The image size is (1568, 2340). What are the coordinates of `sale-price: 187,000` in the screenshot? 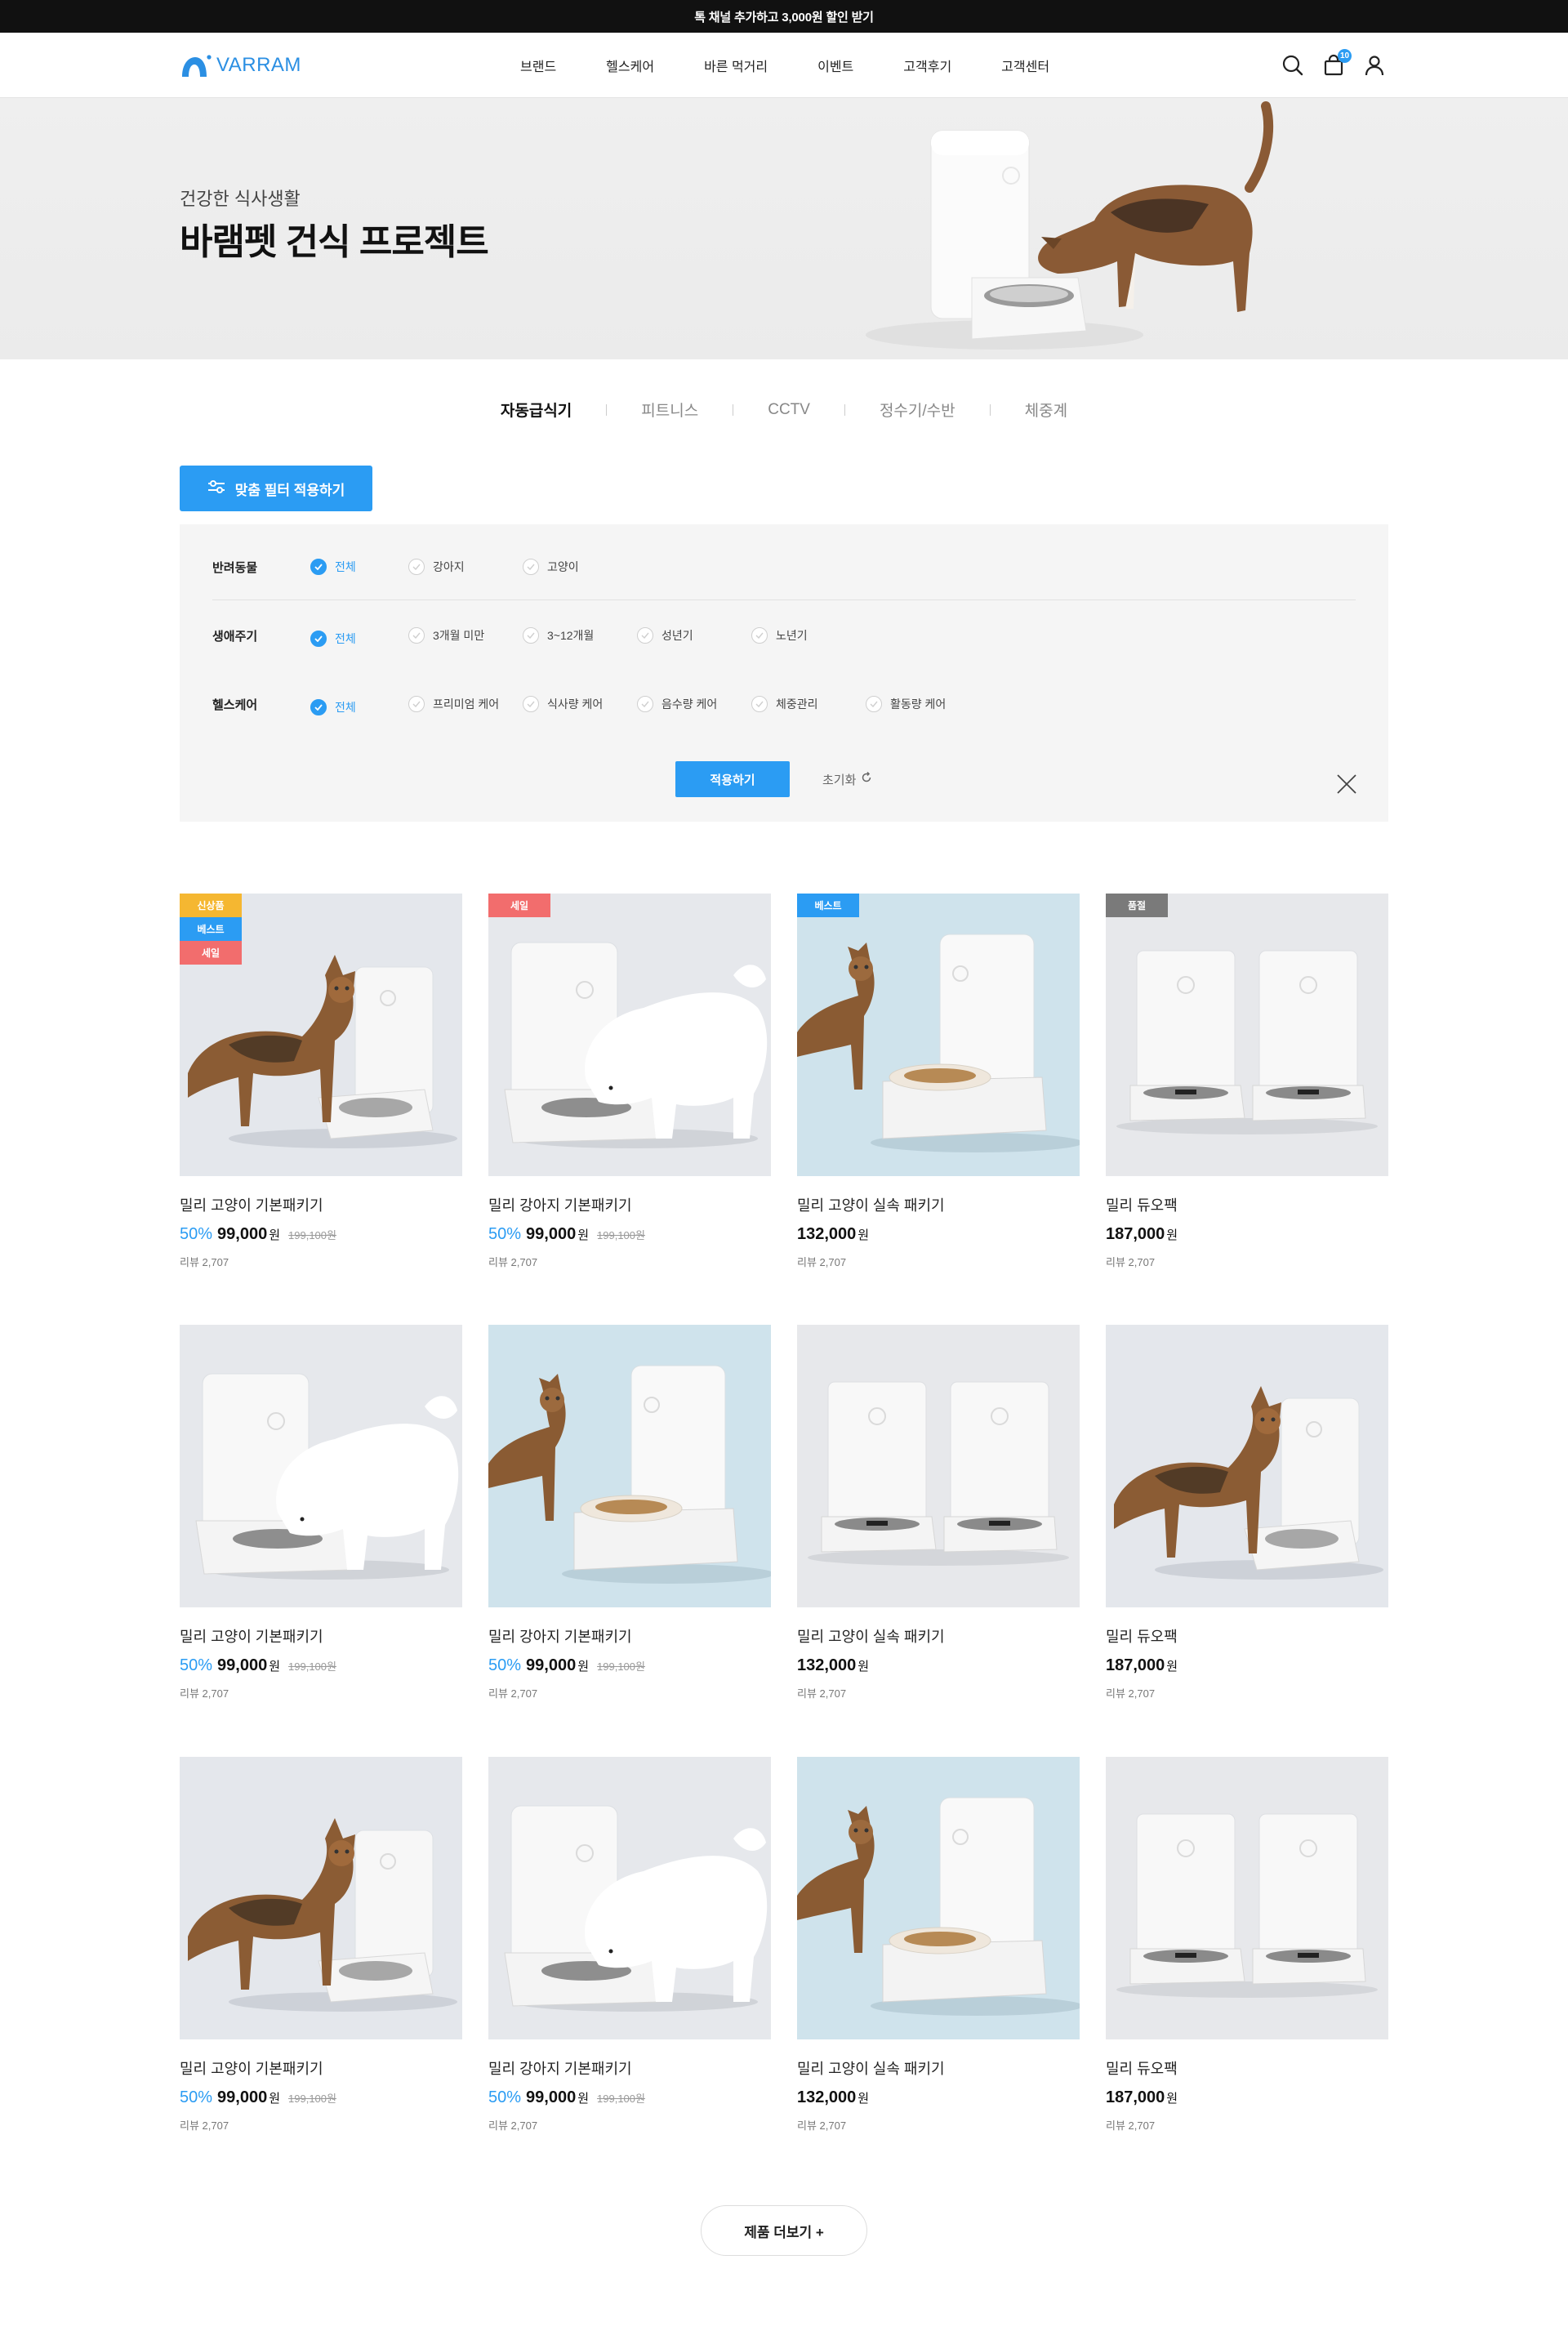 It's located at (1135, 1665).